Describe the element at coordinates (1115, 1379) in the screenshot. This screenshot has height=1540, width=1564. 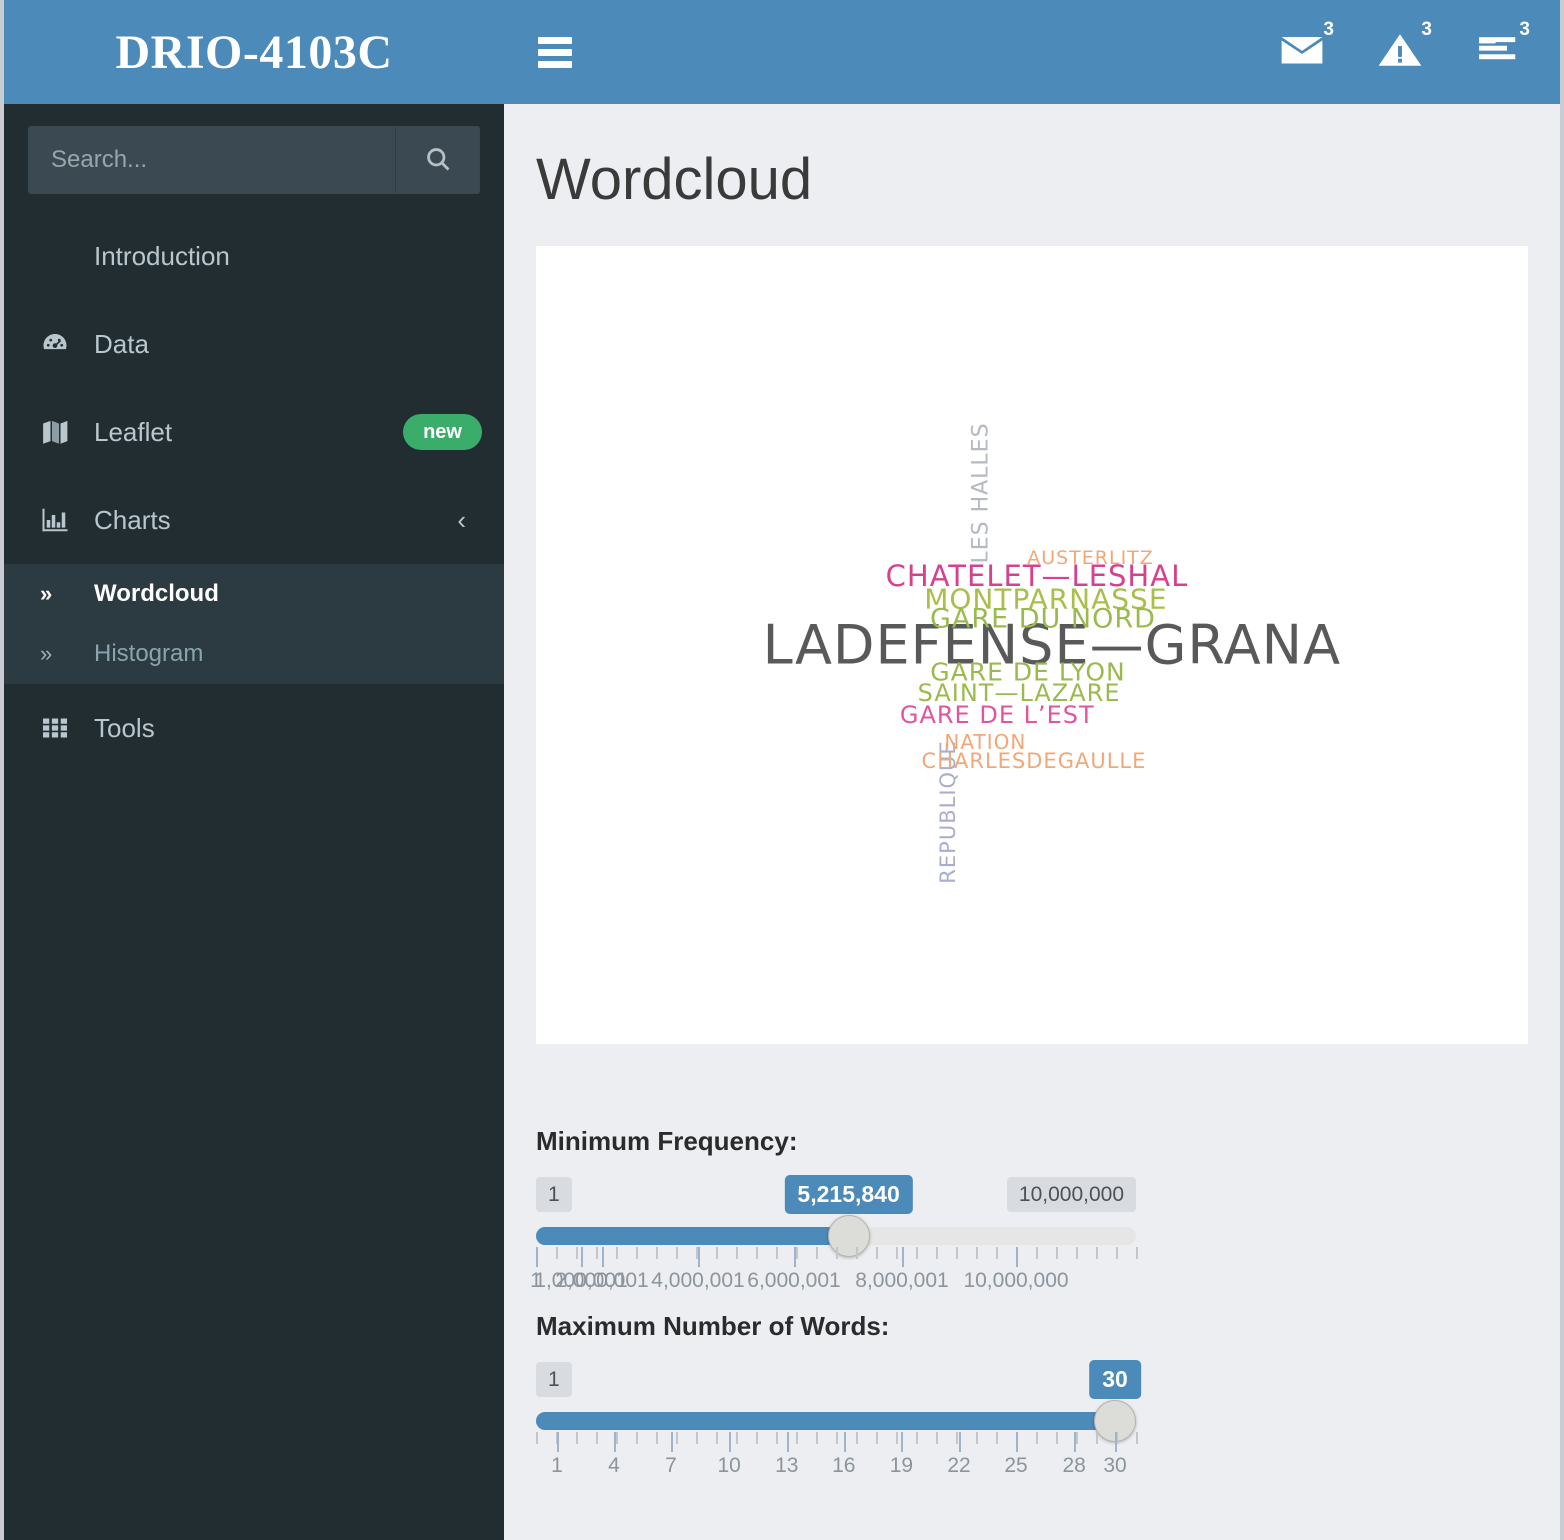
I see `max-words-value-pip: 30` at that location.